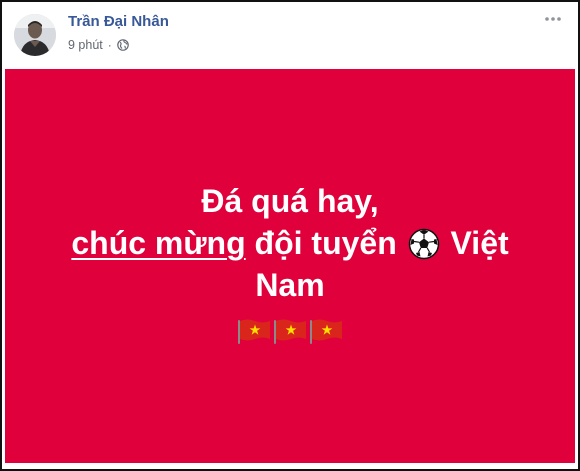 The height and width of the screenshot is (471, 580). I want to click on globe-icon, so click(122, 45).